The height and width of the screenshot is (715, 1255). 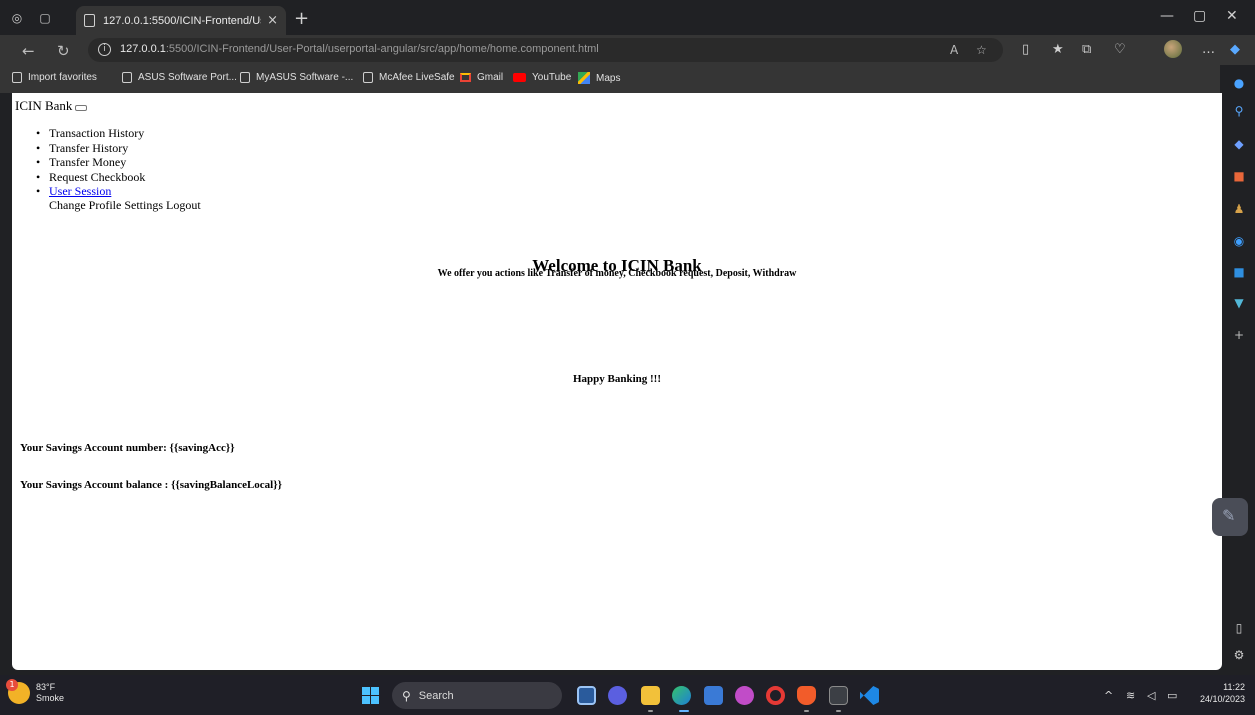 What do you see at coordinates (869, 695) in the screenshot?
I see `vscode-icon` at bounding box center [869, 695].